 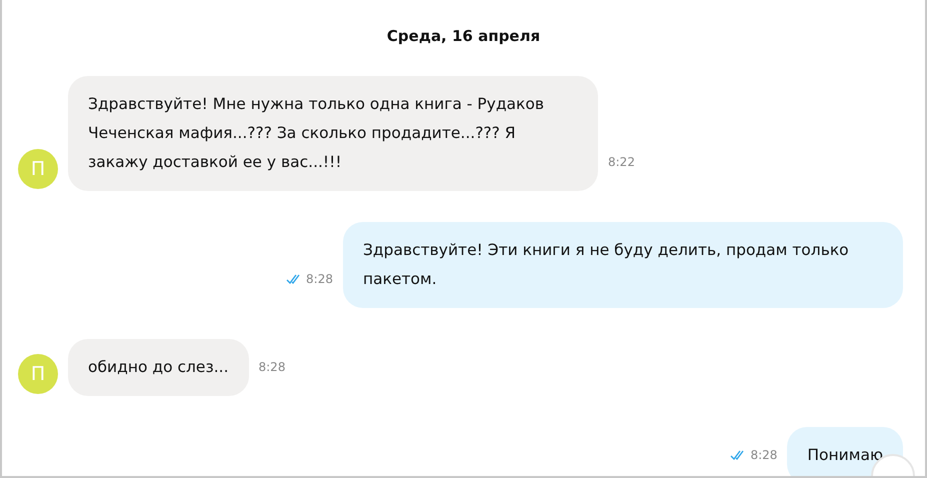 What do you see at coordinates (333, 133) in the screenshot?
I see `message-bubble: Здравствуйте! Мне нужна только одна книга - Рудаков Чеченская мафия...??? За сколько продадите...??? Я закажу доставкой ее у вас...!!!` at bounding box center [333, 133].